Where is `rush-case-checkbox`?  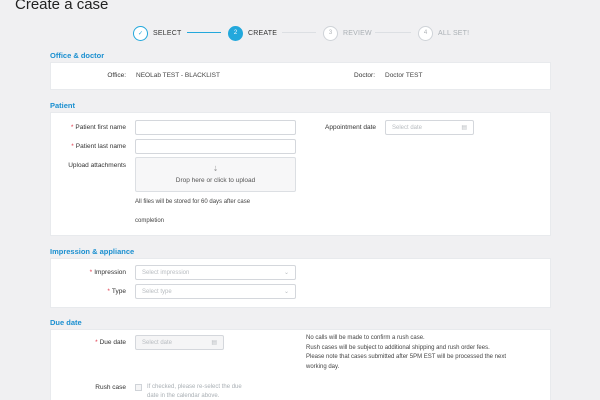 rush-case-checkbox is located at coordinates (138, 387).